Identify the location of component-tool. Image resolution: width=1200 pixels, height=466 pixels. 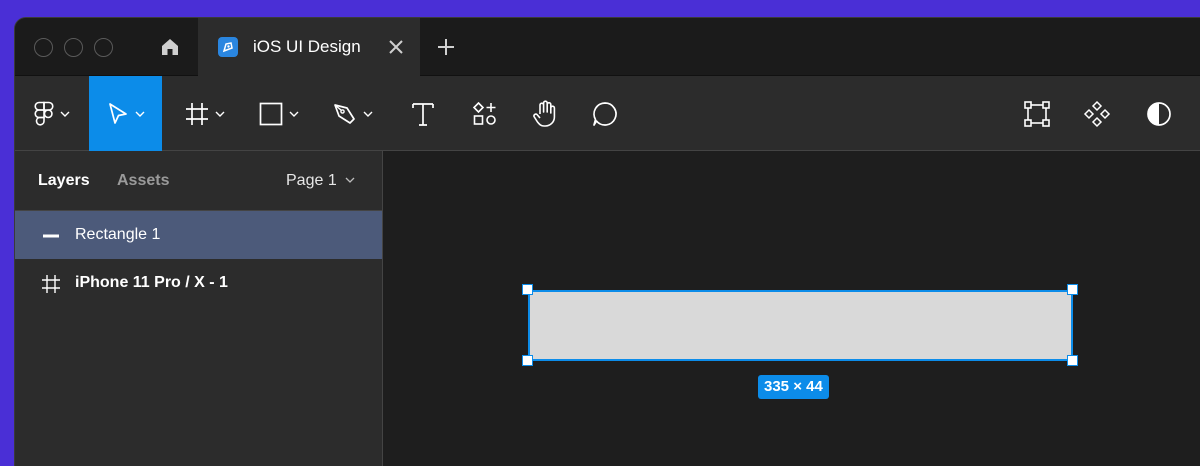
(1037, 113).